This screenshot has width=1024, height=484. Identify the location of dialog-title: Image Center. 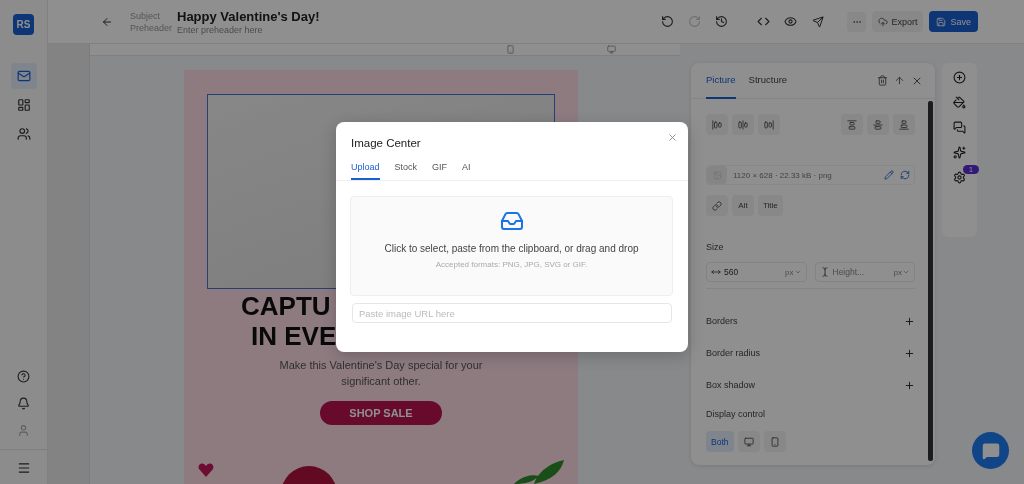
(386, 143).